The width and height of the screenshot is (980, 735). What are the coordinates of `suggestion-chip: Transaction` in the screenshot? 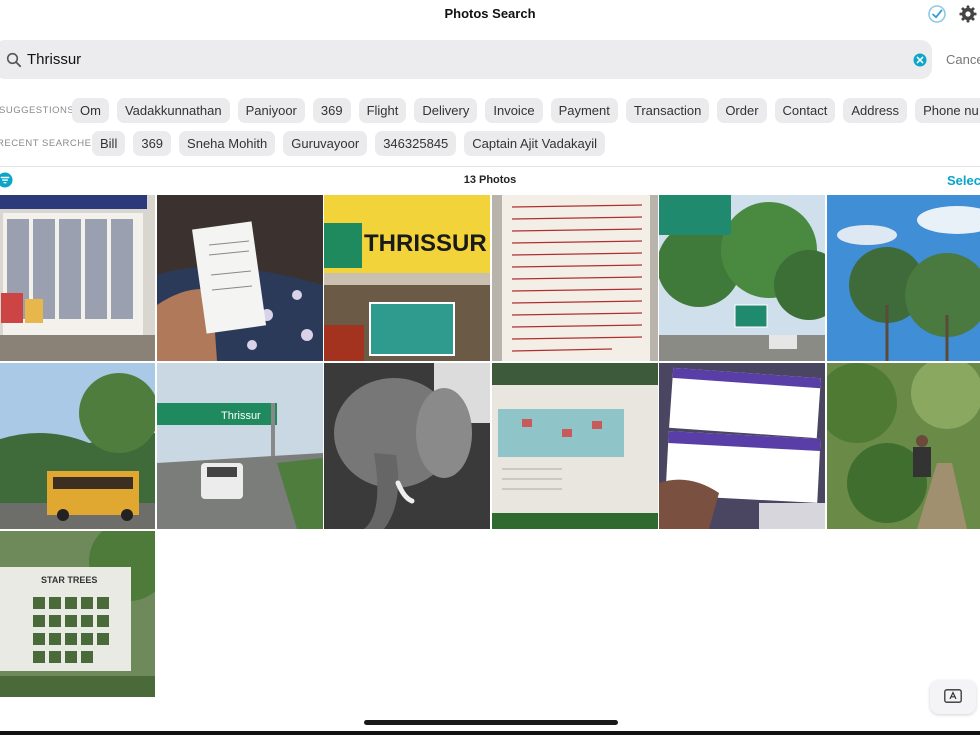 It's located at (667, 110).